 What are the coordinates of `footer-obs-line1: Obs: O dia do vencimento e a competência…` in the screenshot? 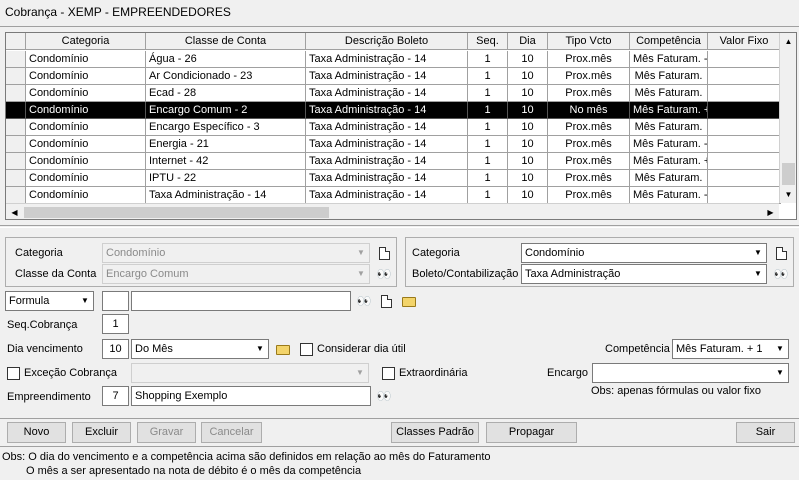 It's located at (246, 457).